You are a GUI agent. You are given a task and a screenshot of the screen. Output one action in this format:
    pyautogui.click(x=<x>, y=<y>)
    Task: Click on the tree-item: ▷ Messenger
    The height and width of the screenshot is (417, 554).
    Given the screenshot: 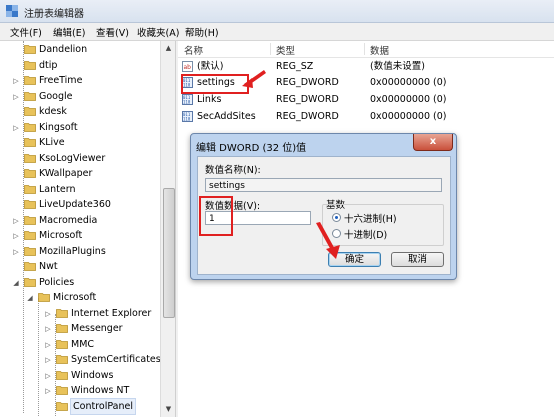 What is the action you would take?
    pyautogui.click(x=80, y=328)
    